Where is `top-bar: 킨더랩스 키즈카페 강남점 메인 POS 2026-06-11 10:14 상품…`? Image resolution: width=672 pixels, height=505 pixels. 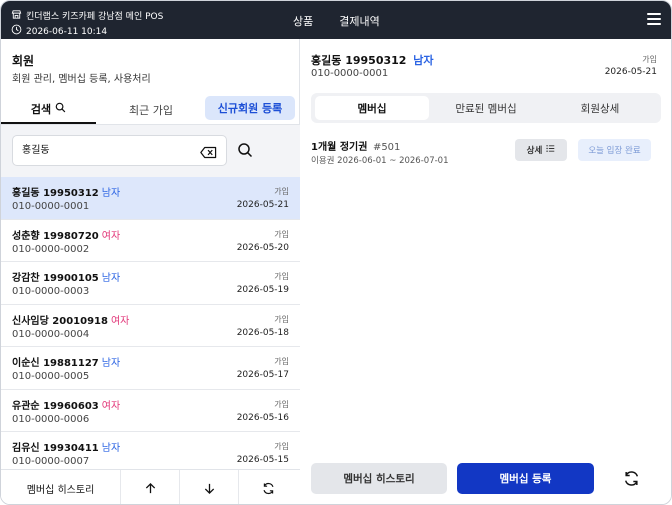
top-bar: 킨더랩스 키즈카페 강남점 메인 POS 2026-06-11 10:14 상품… is located at coordinates (336, 20).